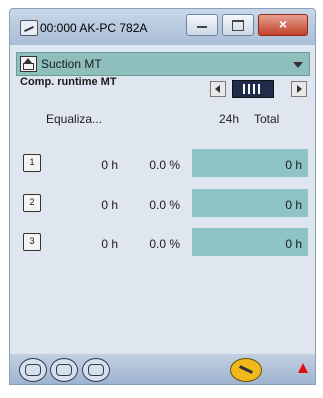 Image resolution: width=323 pixels, height=398 pixels. Describe the element at coordinates (246, 370) in the screenshot. I see `service-tool-button` at that location.